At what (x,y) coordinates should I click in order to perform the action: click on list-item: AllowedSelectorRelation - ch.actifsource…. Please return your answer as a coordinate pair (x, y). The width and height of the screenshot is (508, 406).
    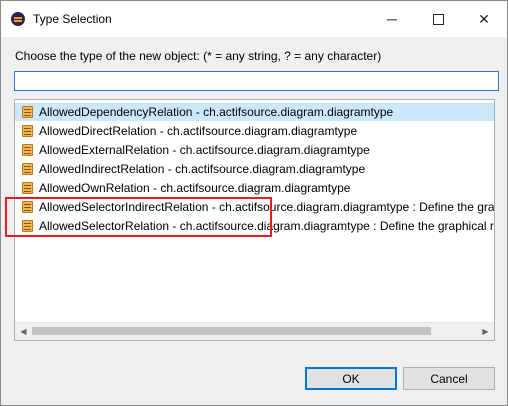
    Looking at the image, I should click on (254, 226).